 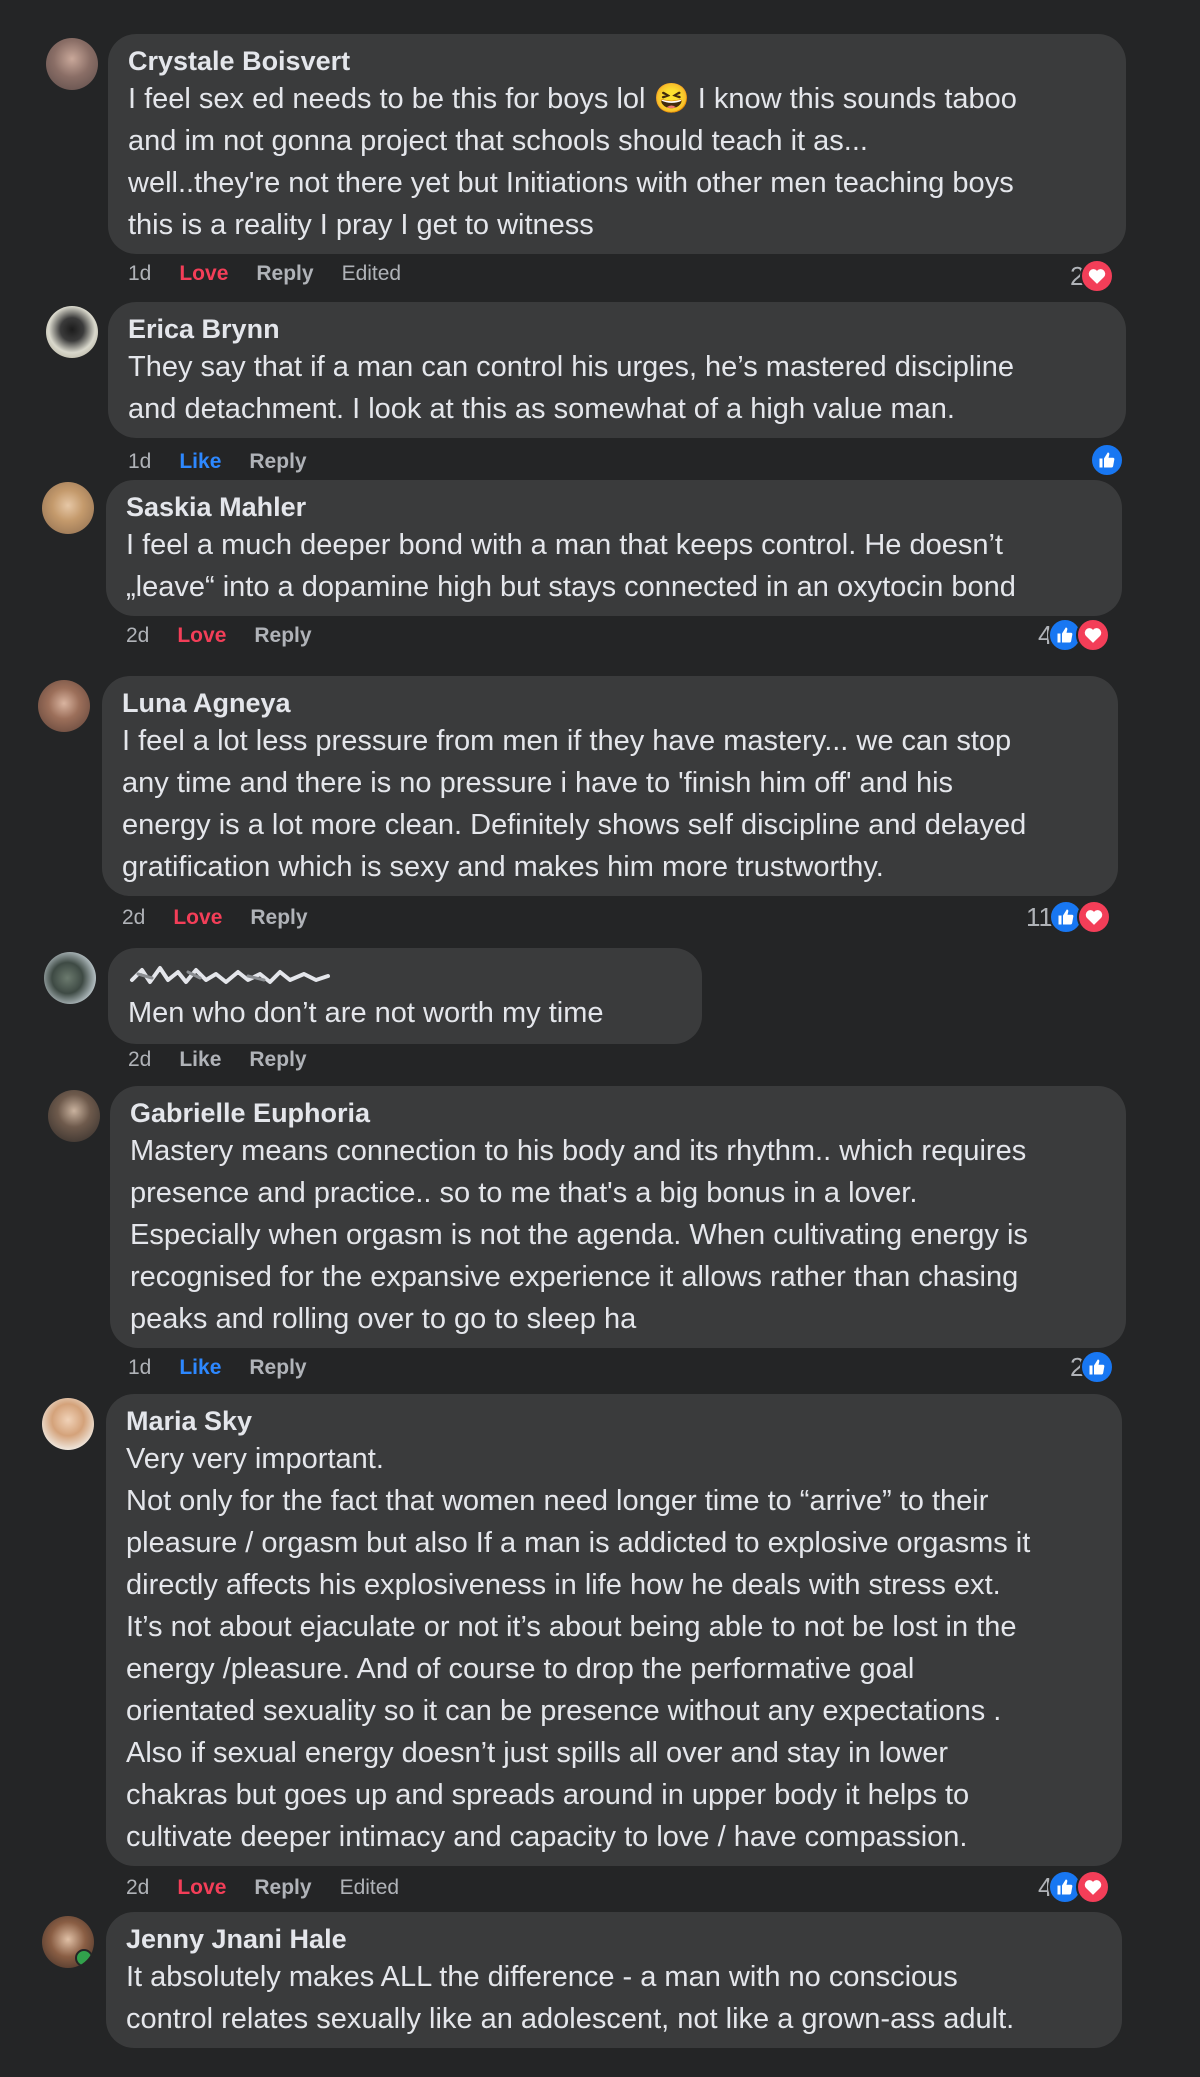 What do you see at coordinates (614, 1939) in the screenshot?
I see `comment-author: Jenny Jnani Hale` at bounding box center [614, 1939].